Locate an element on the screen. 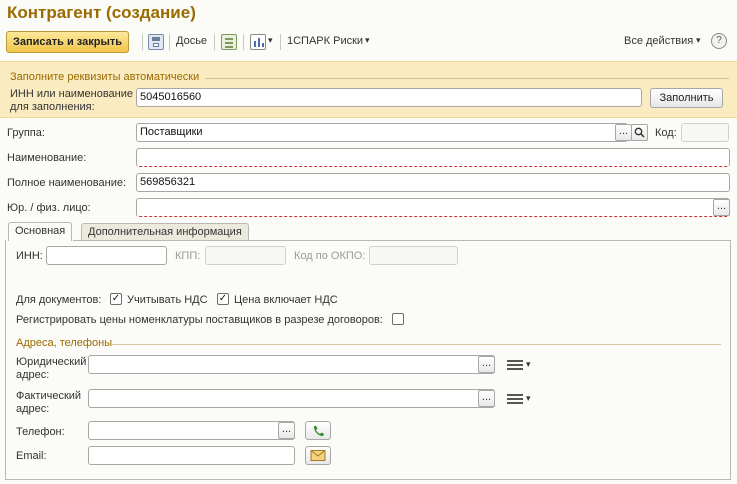  entity-type-input is located at coordinates (433, 207).